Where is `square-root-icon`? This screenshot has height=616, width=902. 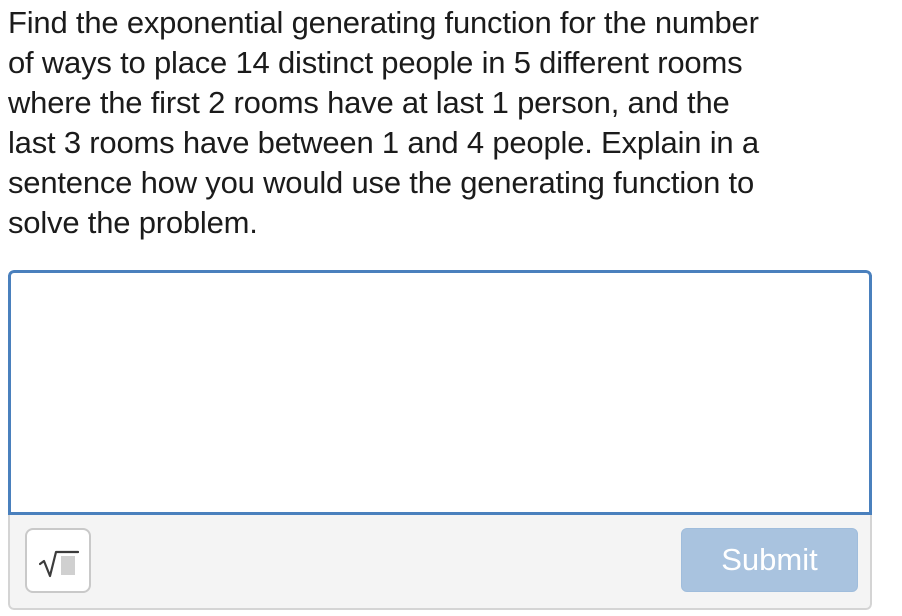
square-root-icon is located at coordinates (59, 564).